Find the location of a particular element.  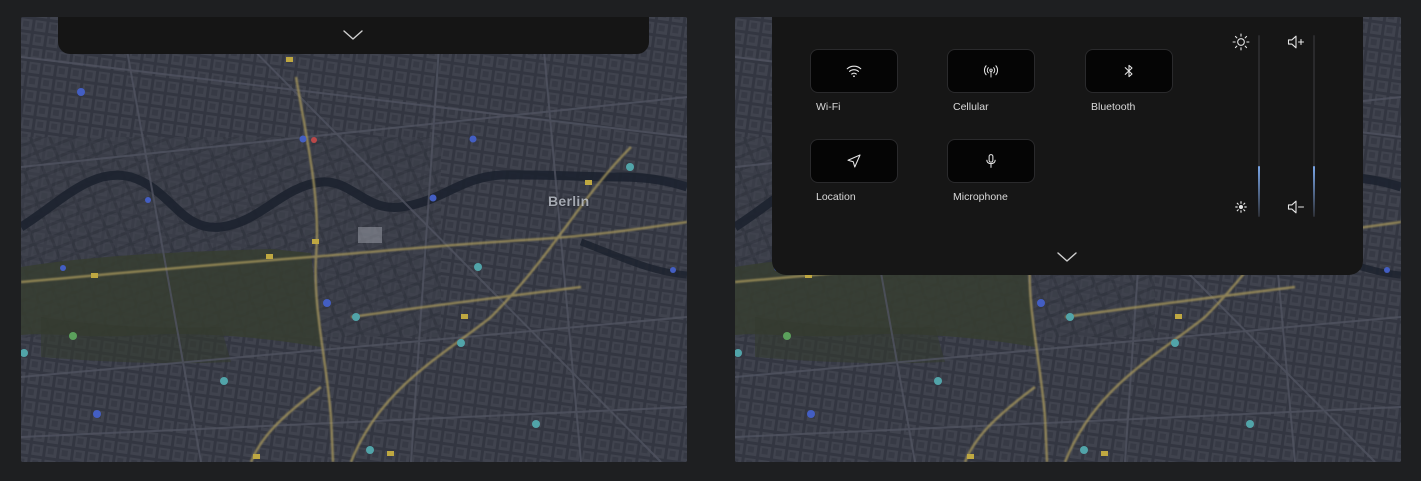

expand-panel-button is located at coordinates (353, 35).